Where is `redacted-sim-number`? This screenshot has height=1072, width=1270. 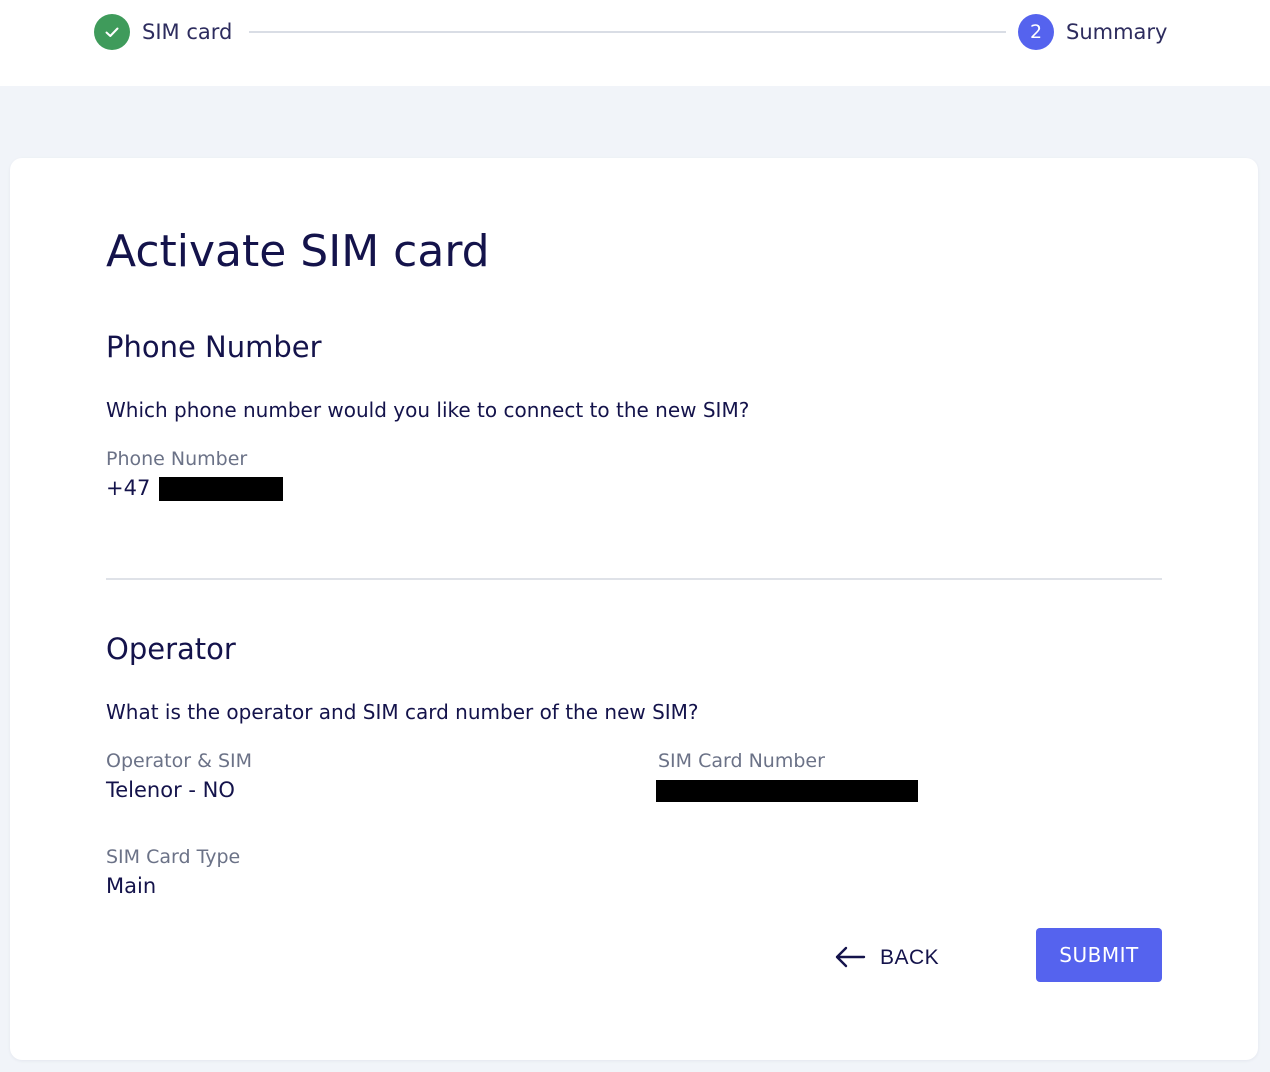
redacted-sim-number is located at coordinates (787, 791).